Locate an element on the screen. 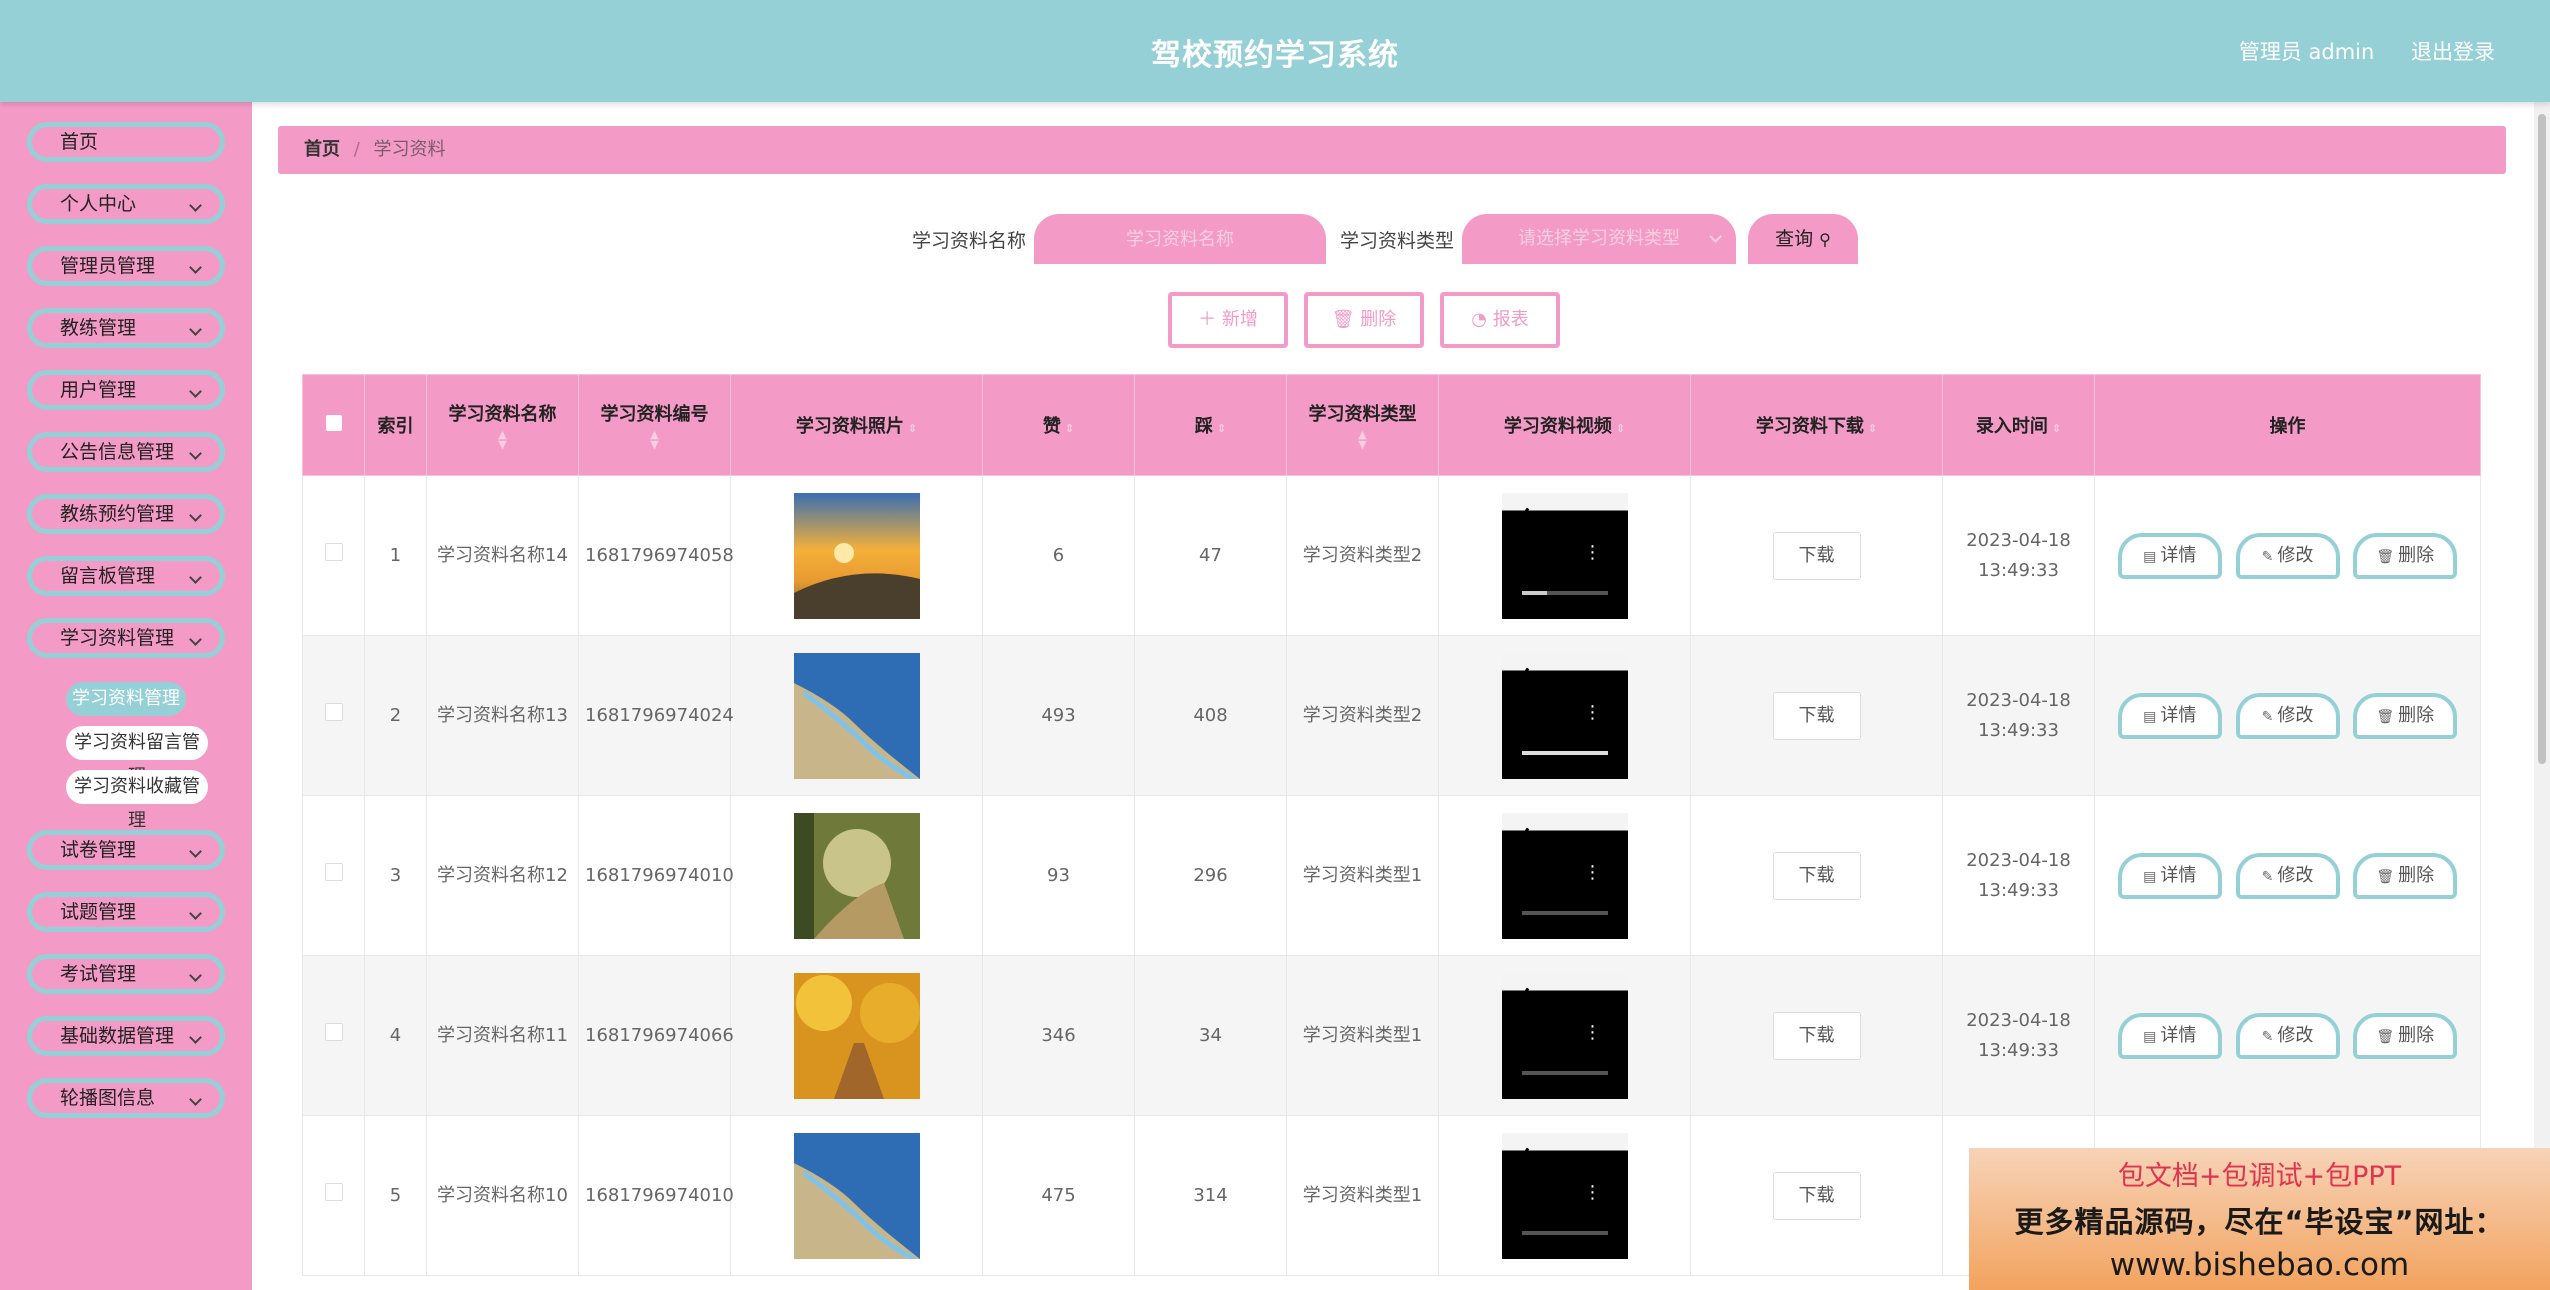 Image resolution: width=2550 pixels, height=1290 pixels. scrollbar-thumb is located at coordinates (2542, 439).